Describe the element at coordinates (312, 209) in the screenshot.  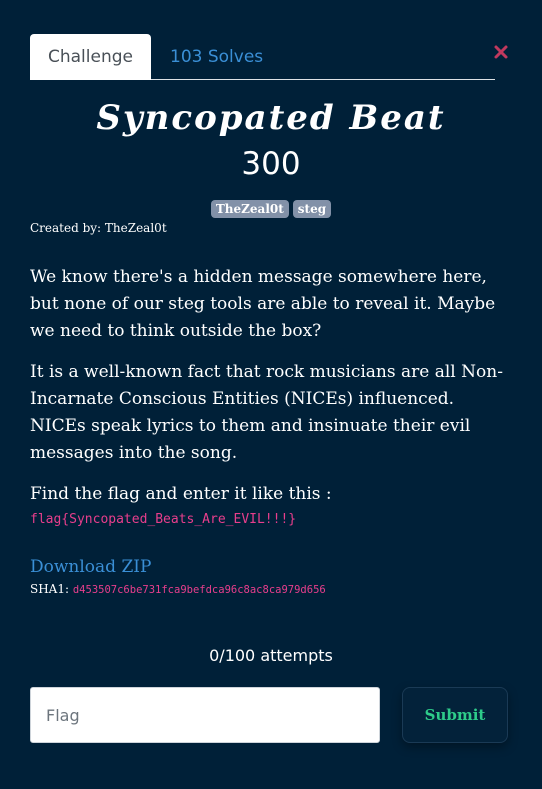
I see `tag-category: steg` at that location.